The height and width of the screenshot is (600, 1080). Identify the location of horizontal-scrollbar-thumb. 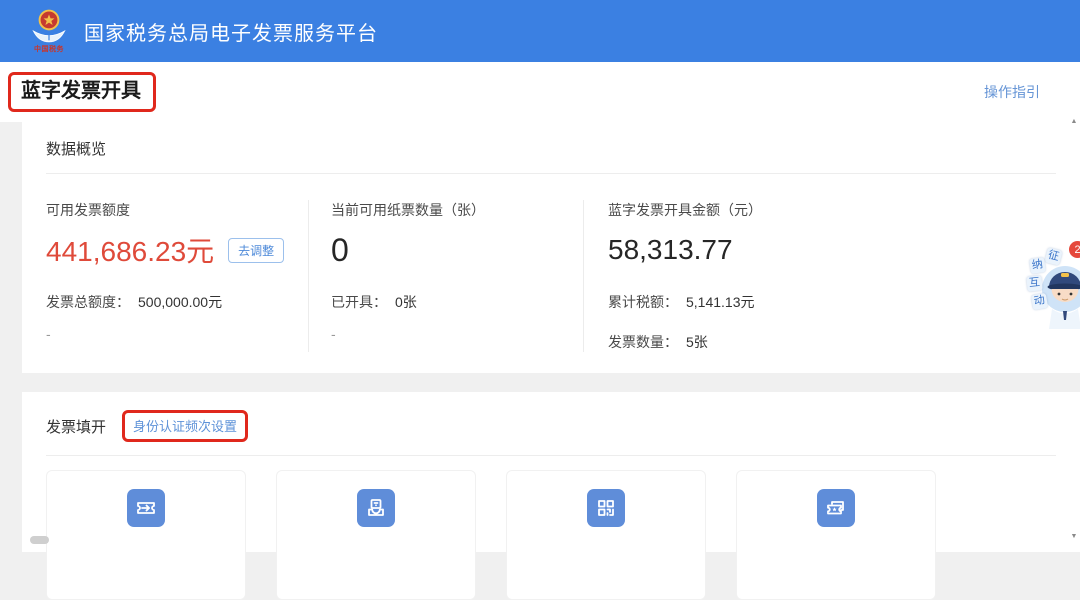
(39, 540).